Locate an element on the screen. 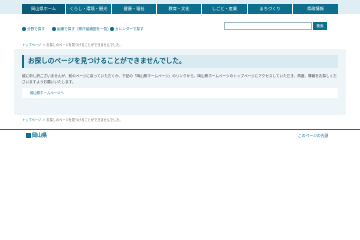 The image size is (360, 240). prefecture-logo-icon is located at coordinates (28, 135).